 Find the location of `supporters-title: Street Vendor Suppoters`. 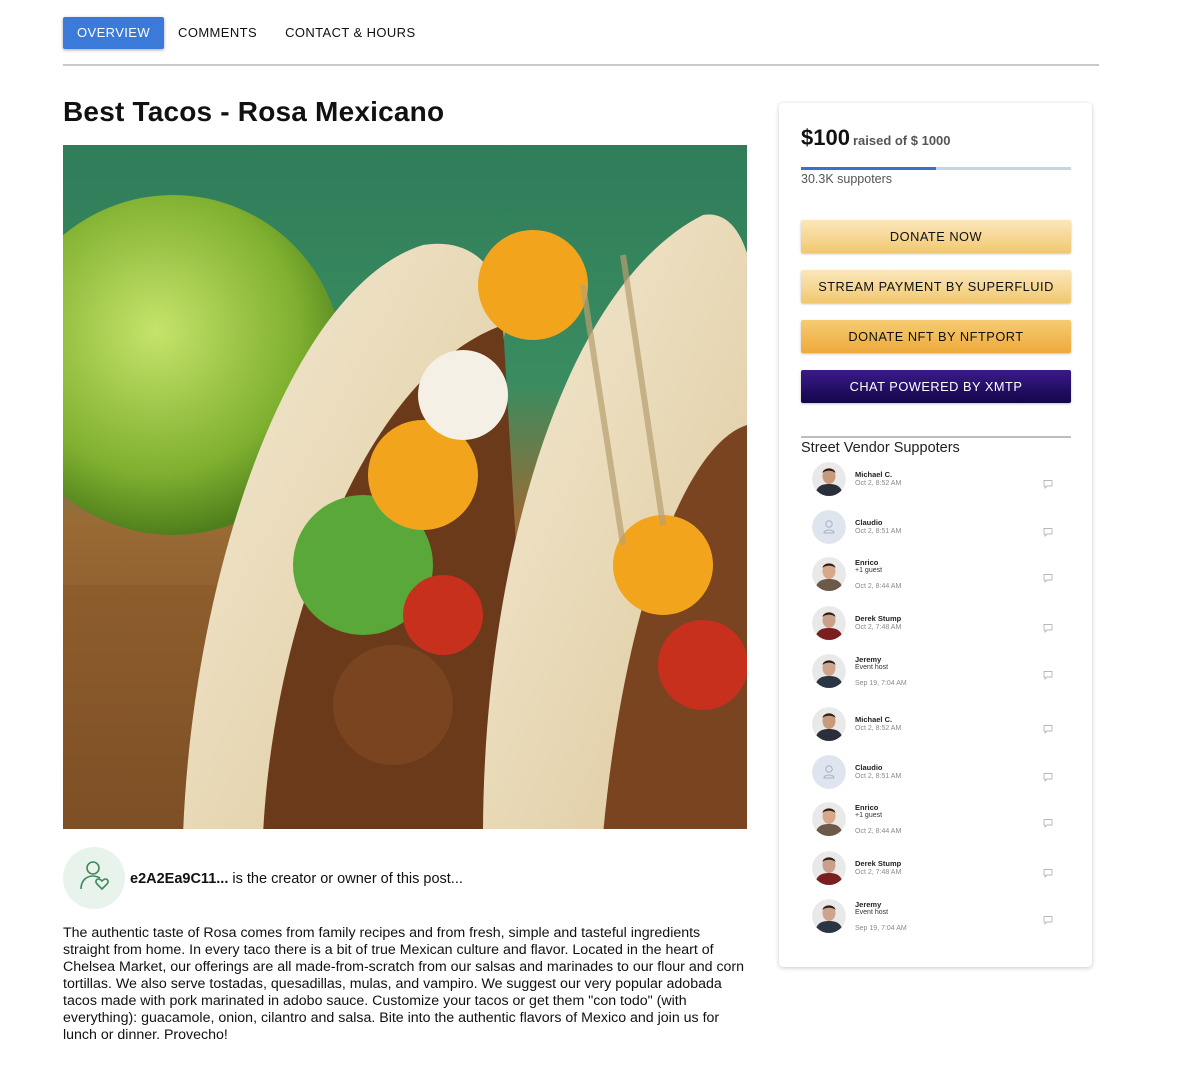

supporters-title: Street Vendor Suppoters is located at coordinates (880, 448).